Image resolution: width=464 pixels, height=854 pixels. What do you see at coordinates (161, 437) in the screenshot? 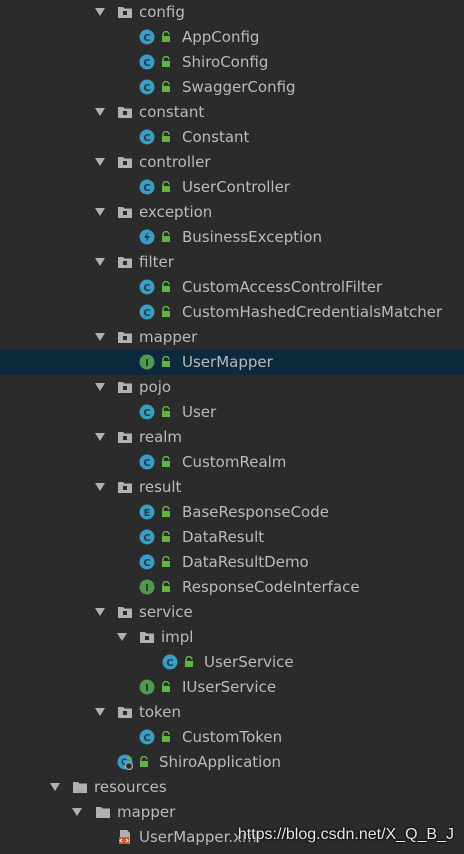
I see `tree-item-label: realm` at bounding box center [161, 437].